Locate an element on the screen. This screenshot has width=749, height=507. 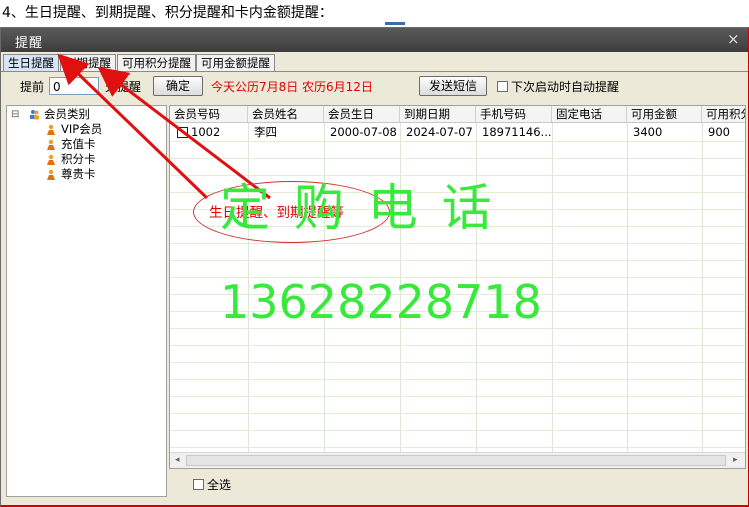
annotation-arrows is located at coordinates (164, 126).